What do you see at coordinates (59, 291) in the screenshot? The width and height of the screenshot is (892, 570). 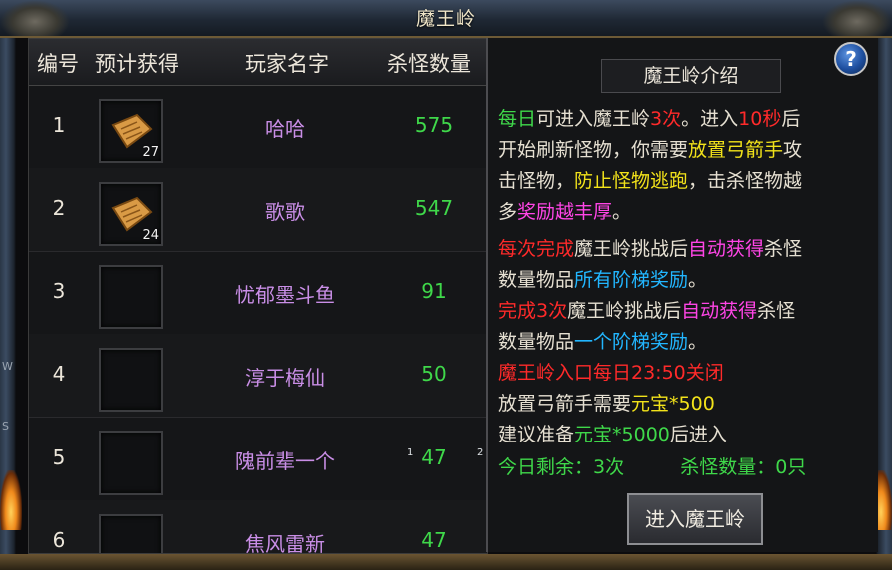 I see `row-rank: 3` at bounding box center [59, 291].